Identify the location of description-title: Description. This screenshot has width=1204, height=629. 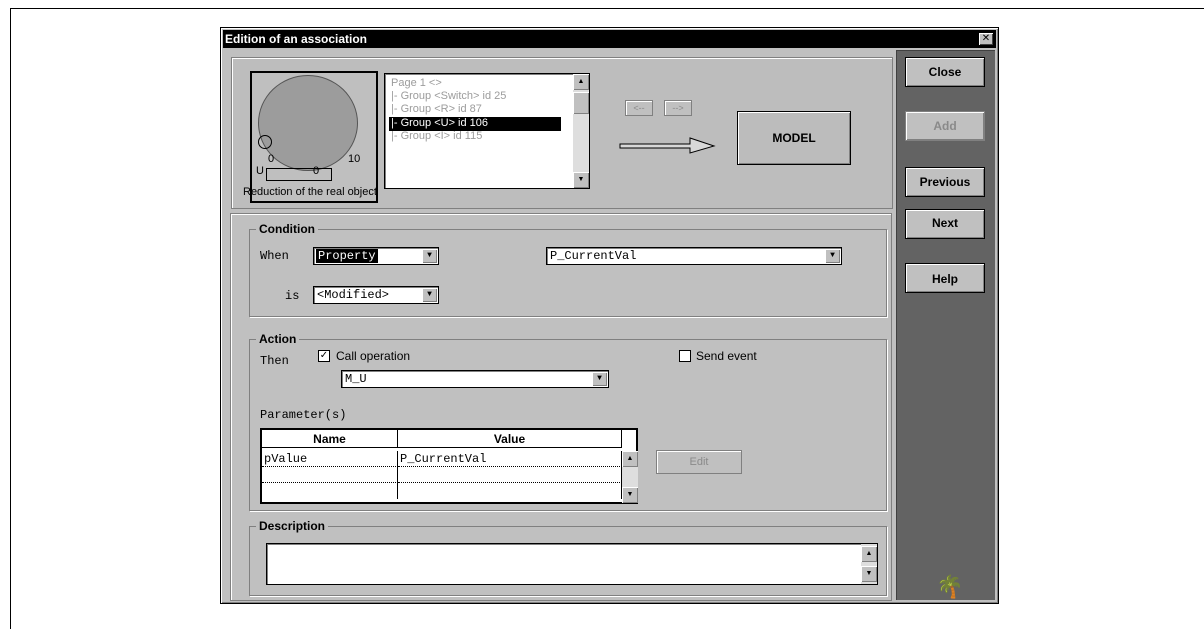
(292, 526).